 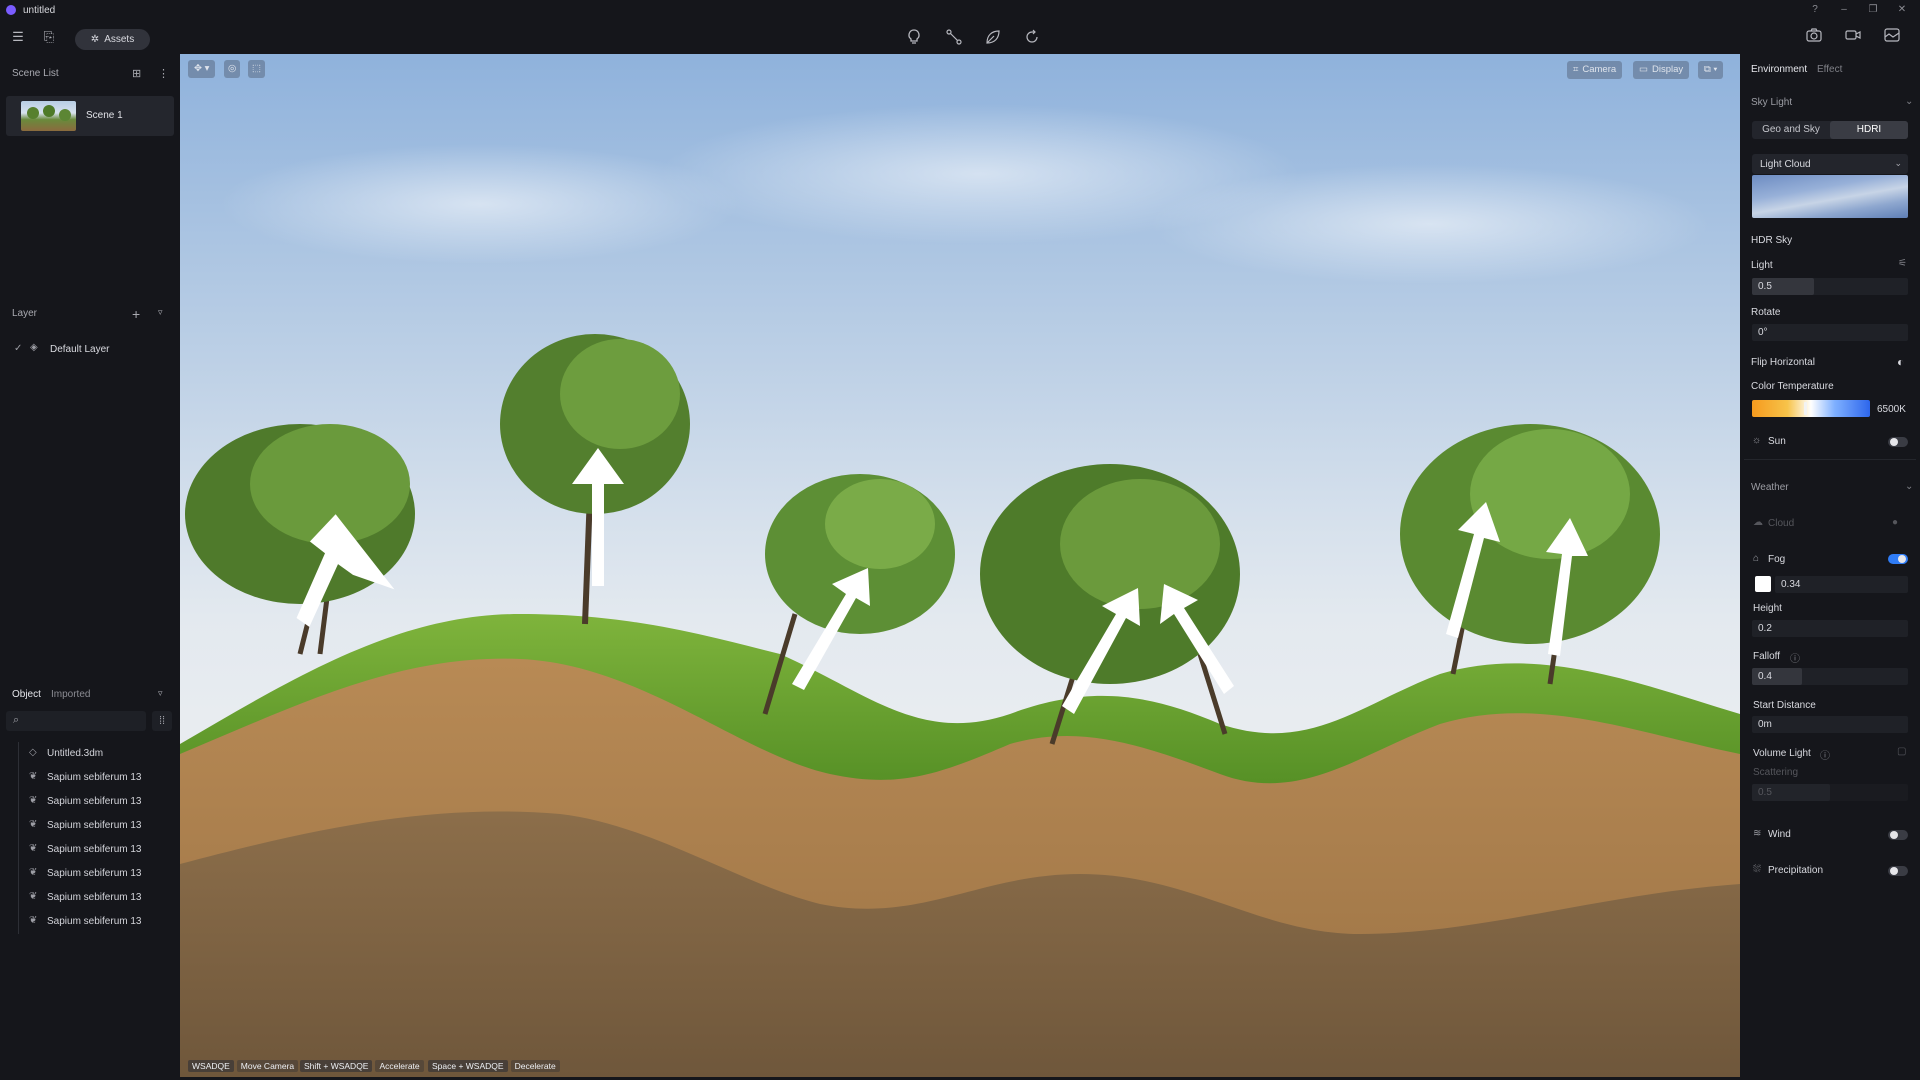 I want to click on wind-toggle, so click(x=1898, y=835).